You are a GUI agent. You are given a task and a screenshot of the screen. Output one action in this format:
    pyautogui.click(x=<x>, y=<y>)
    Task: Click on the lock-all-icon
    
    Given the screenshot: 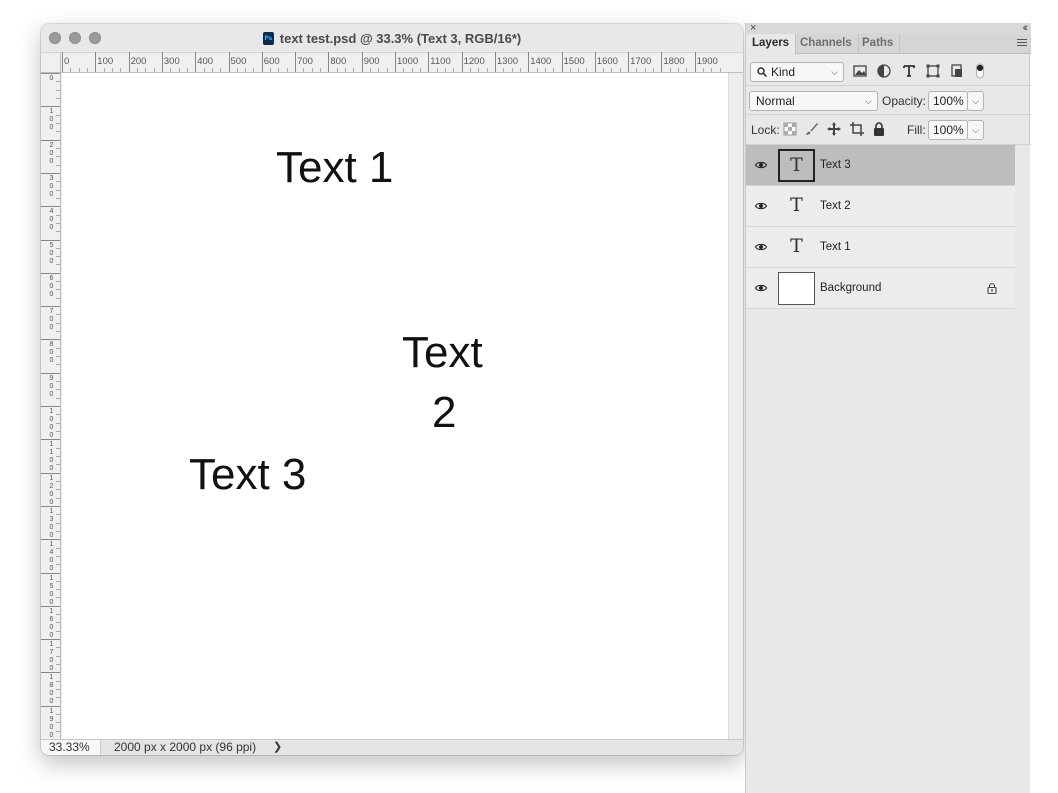 What is the action you would take?
    pyautogui.click(x=879, y=129)
    